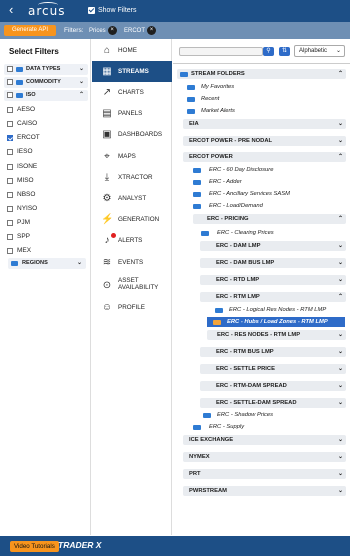 This screenshot has width=350, height=556. What do you see at coordinates (107, 113) in the screenshot?
I see `panels-icon: ▤` at bounding box center [107, 113].